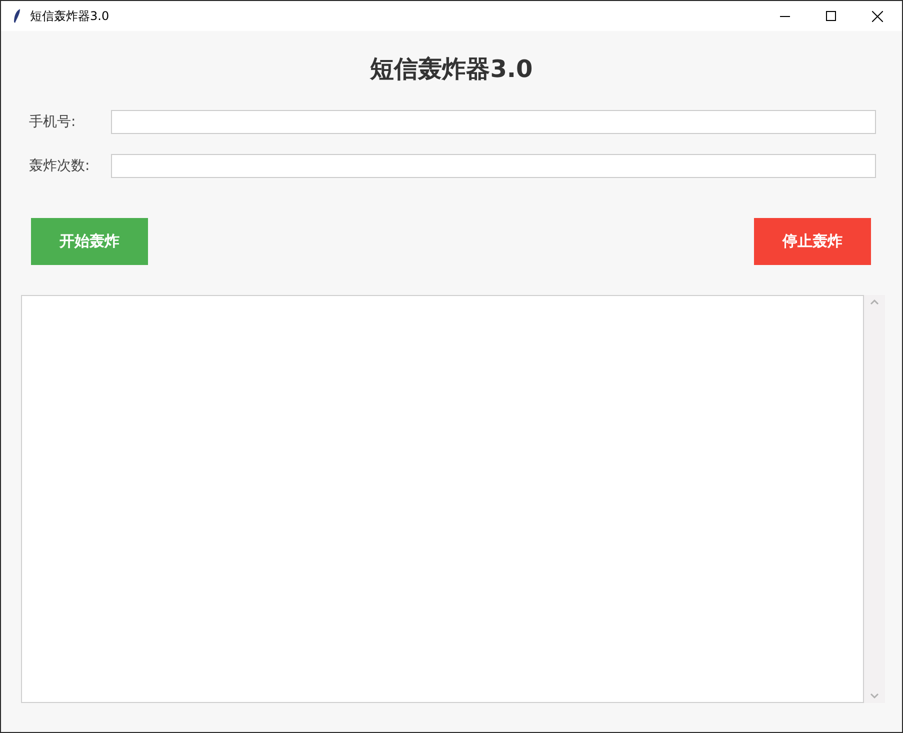 Image resolution: width=903 pixels, height=733 pixels. What do you see at coordinates (60, 166) in the screenshot?
I see `field-label: 轰炸次数:` at bounding box center [60, 166].